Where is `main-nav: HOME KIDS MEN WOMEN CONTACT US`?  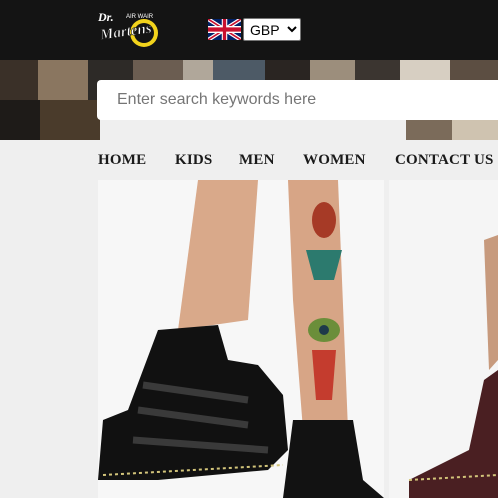 main-nav: HOME KIDS MEN WOMEN CONTACT US is located at coordinates (249, 160).